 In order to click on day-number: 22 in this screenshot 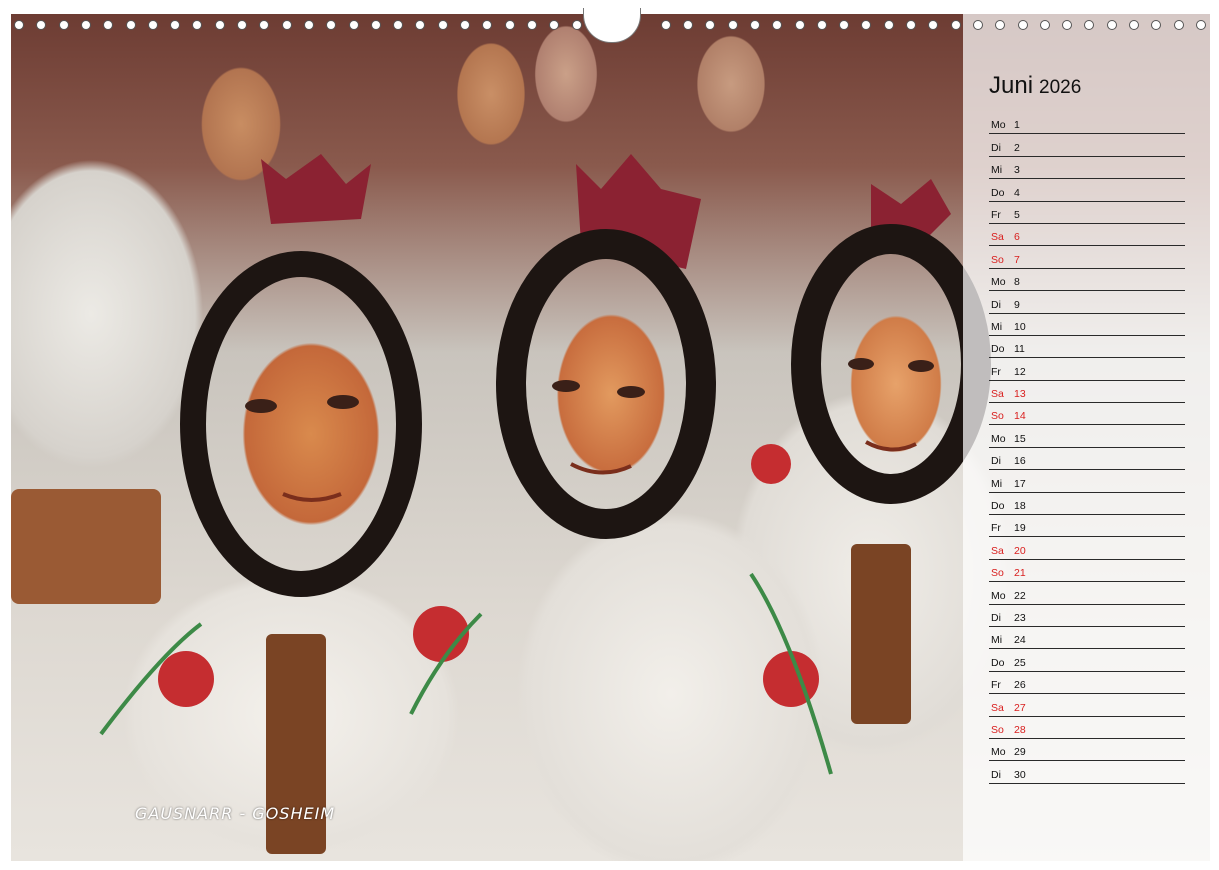, I will do `click(1020, 595)`.